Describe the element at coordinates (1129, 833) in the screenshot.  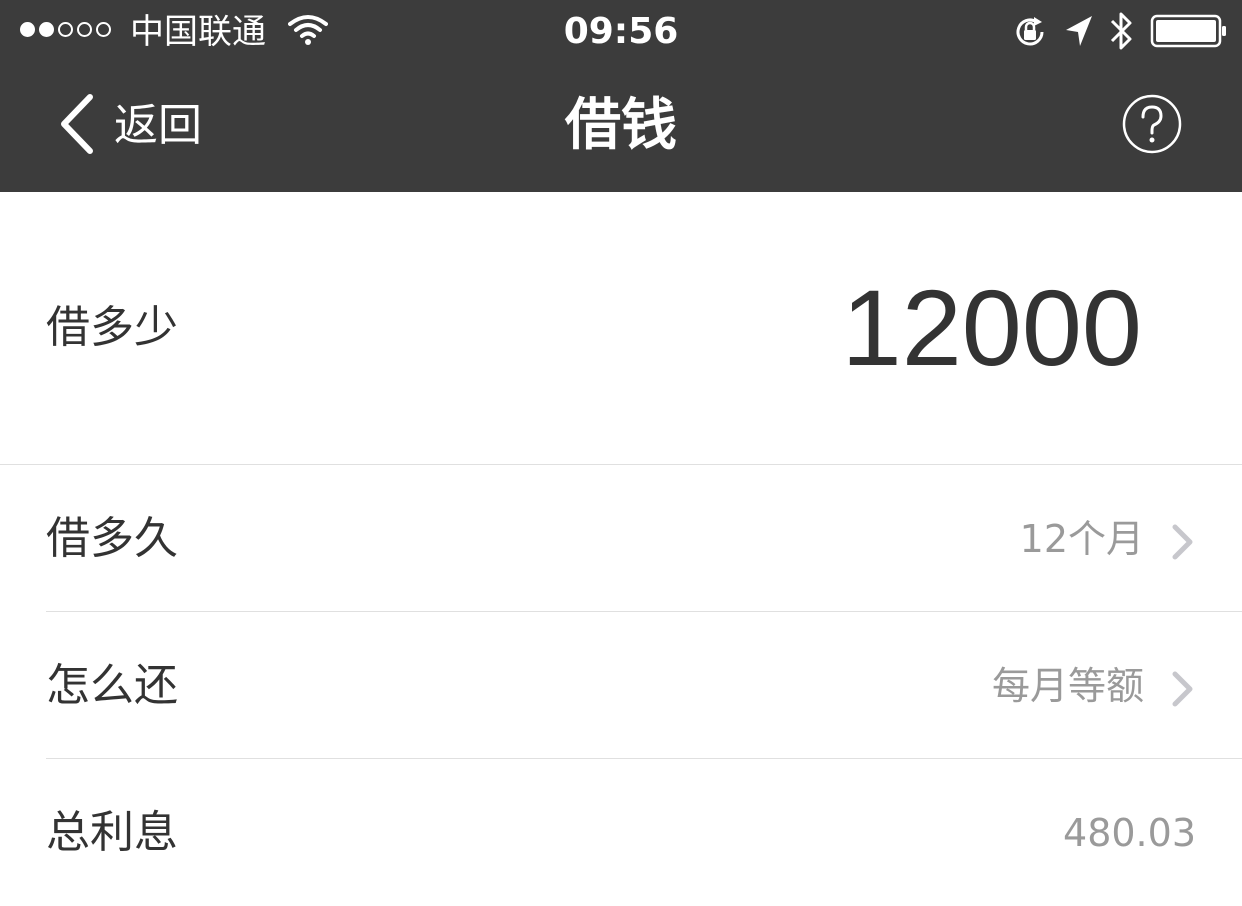
I see `total-interest-value: 480.03` at that location.